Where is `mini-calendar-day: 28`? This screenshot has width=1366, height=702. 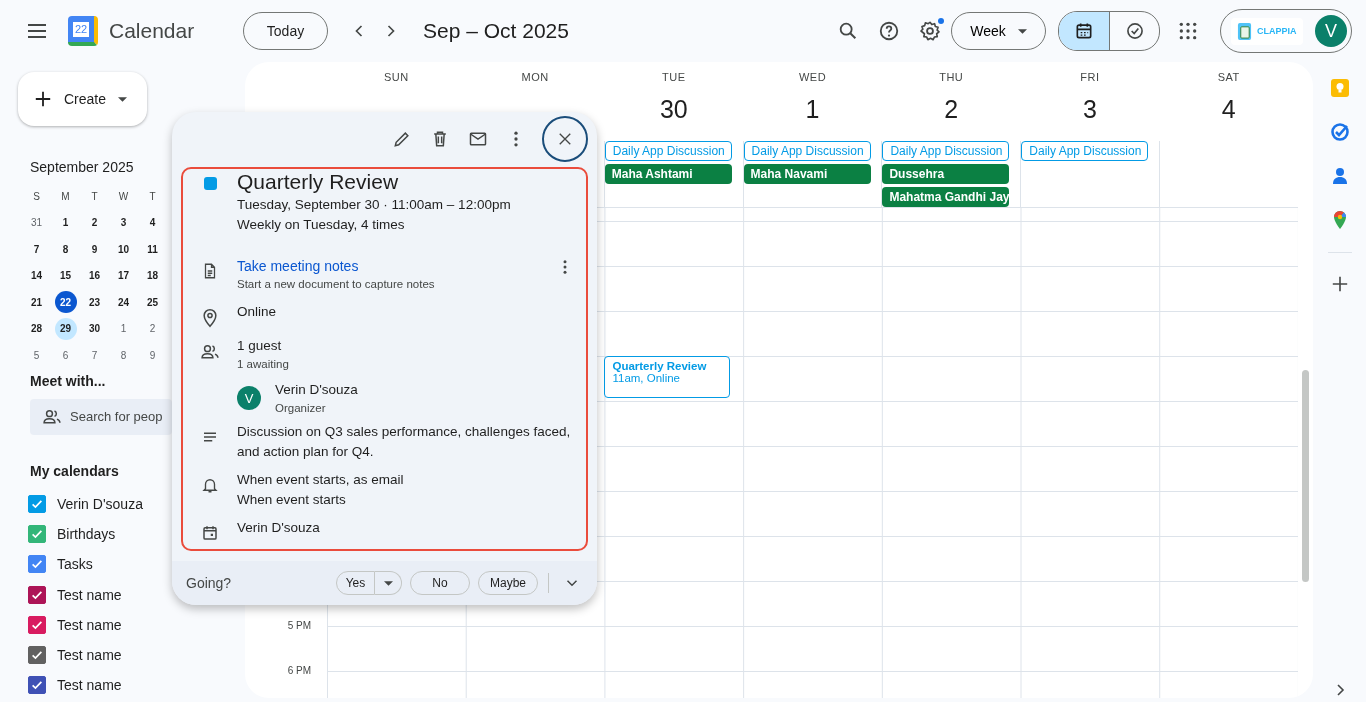
mini-calendar-day: 28 is located at coordinates (36, 328).